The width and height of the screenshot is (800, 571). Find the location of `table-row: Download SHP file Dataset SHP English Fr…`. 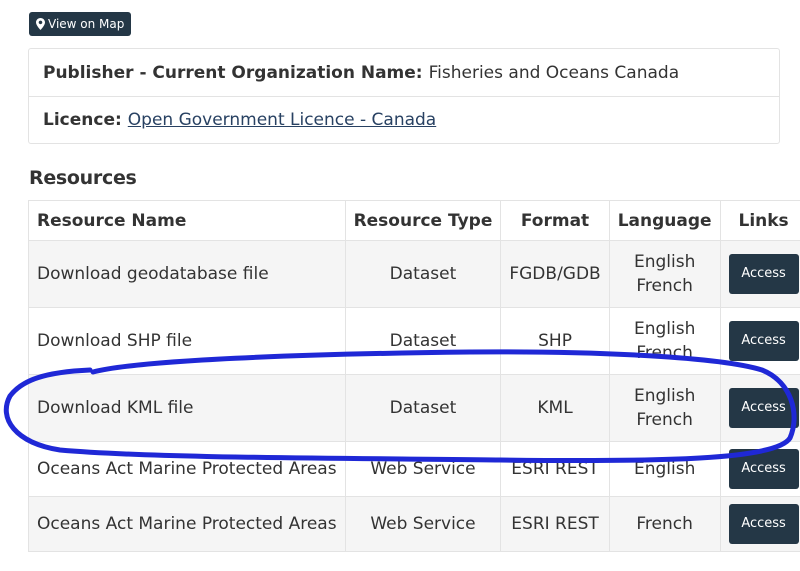

table-row: Download SHP file Dataset SHP English Fr… is located at coordinates (414, 341).